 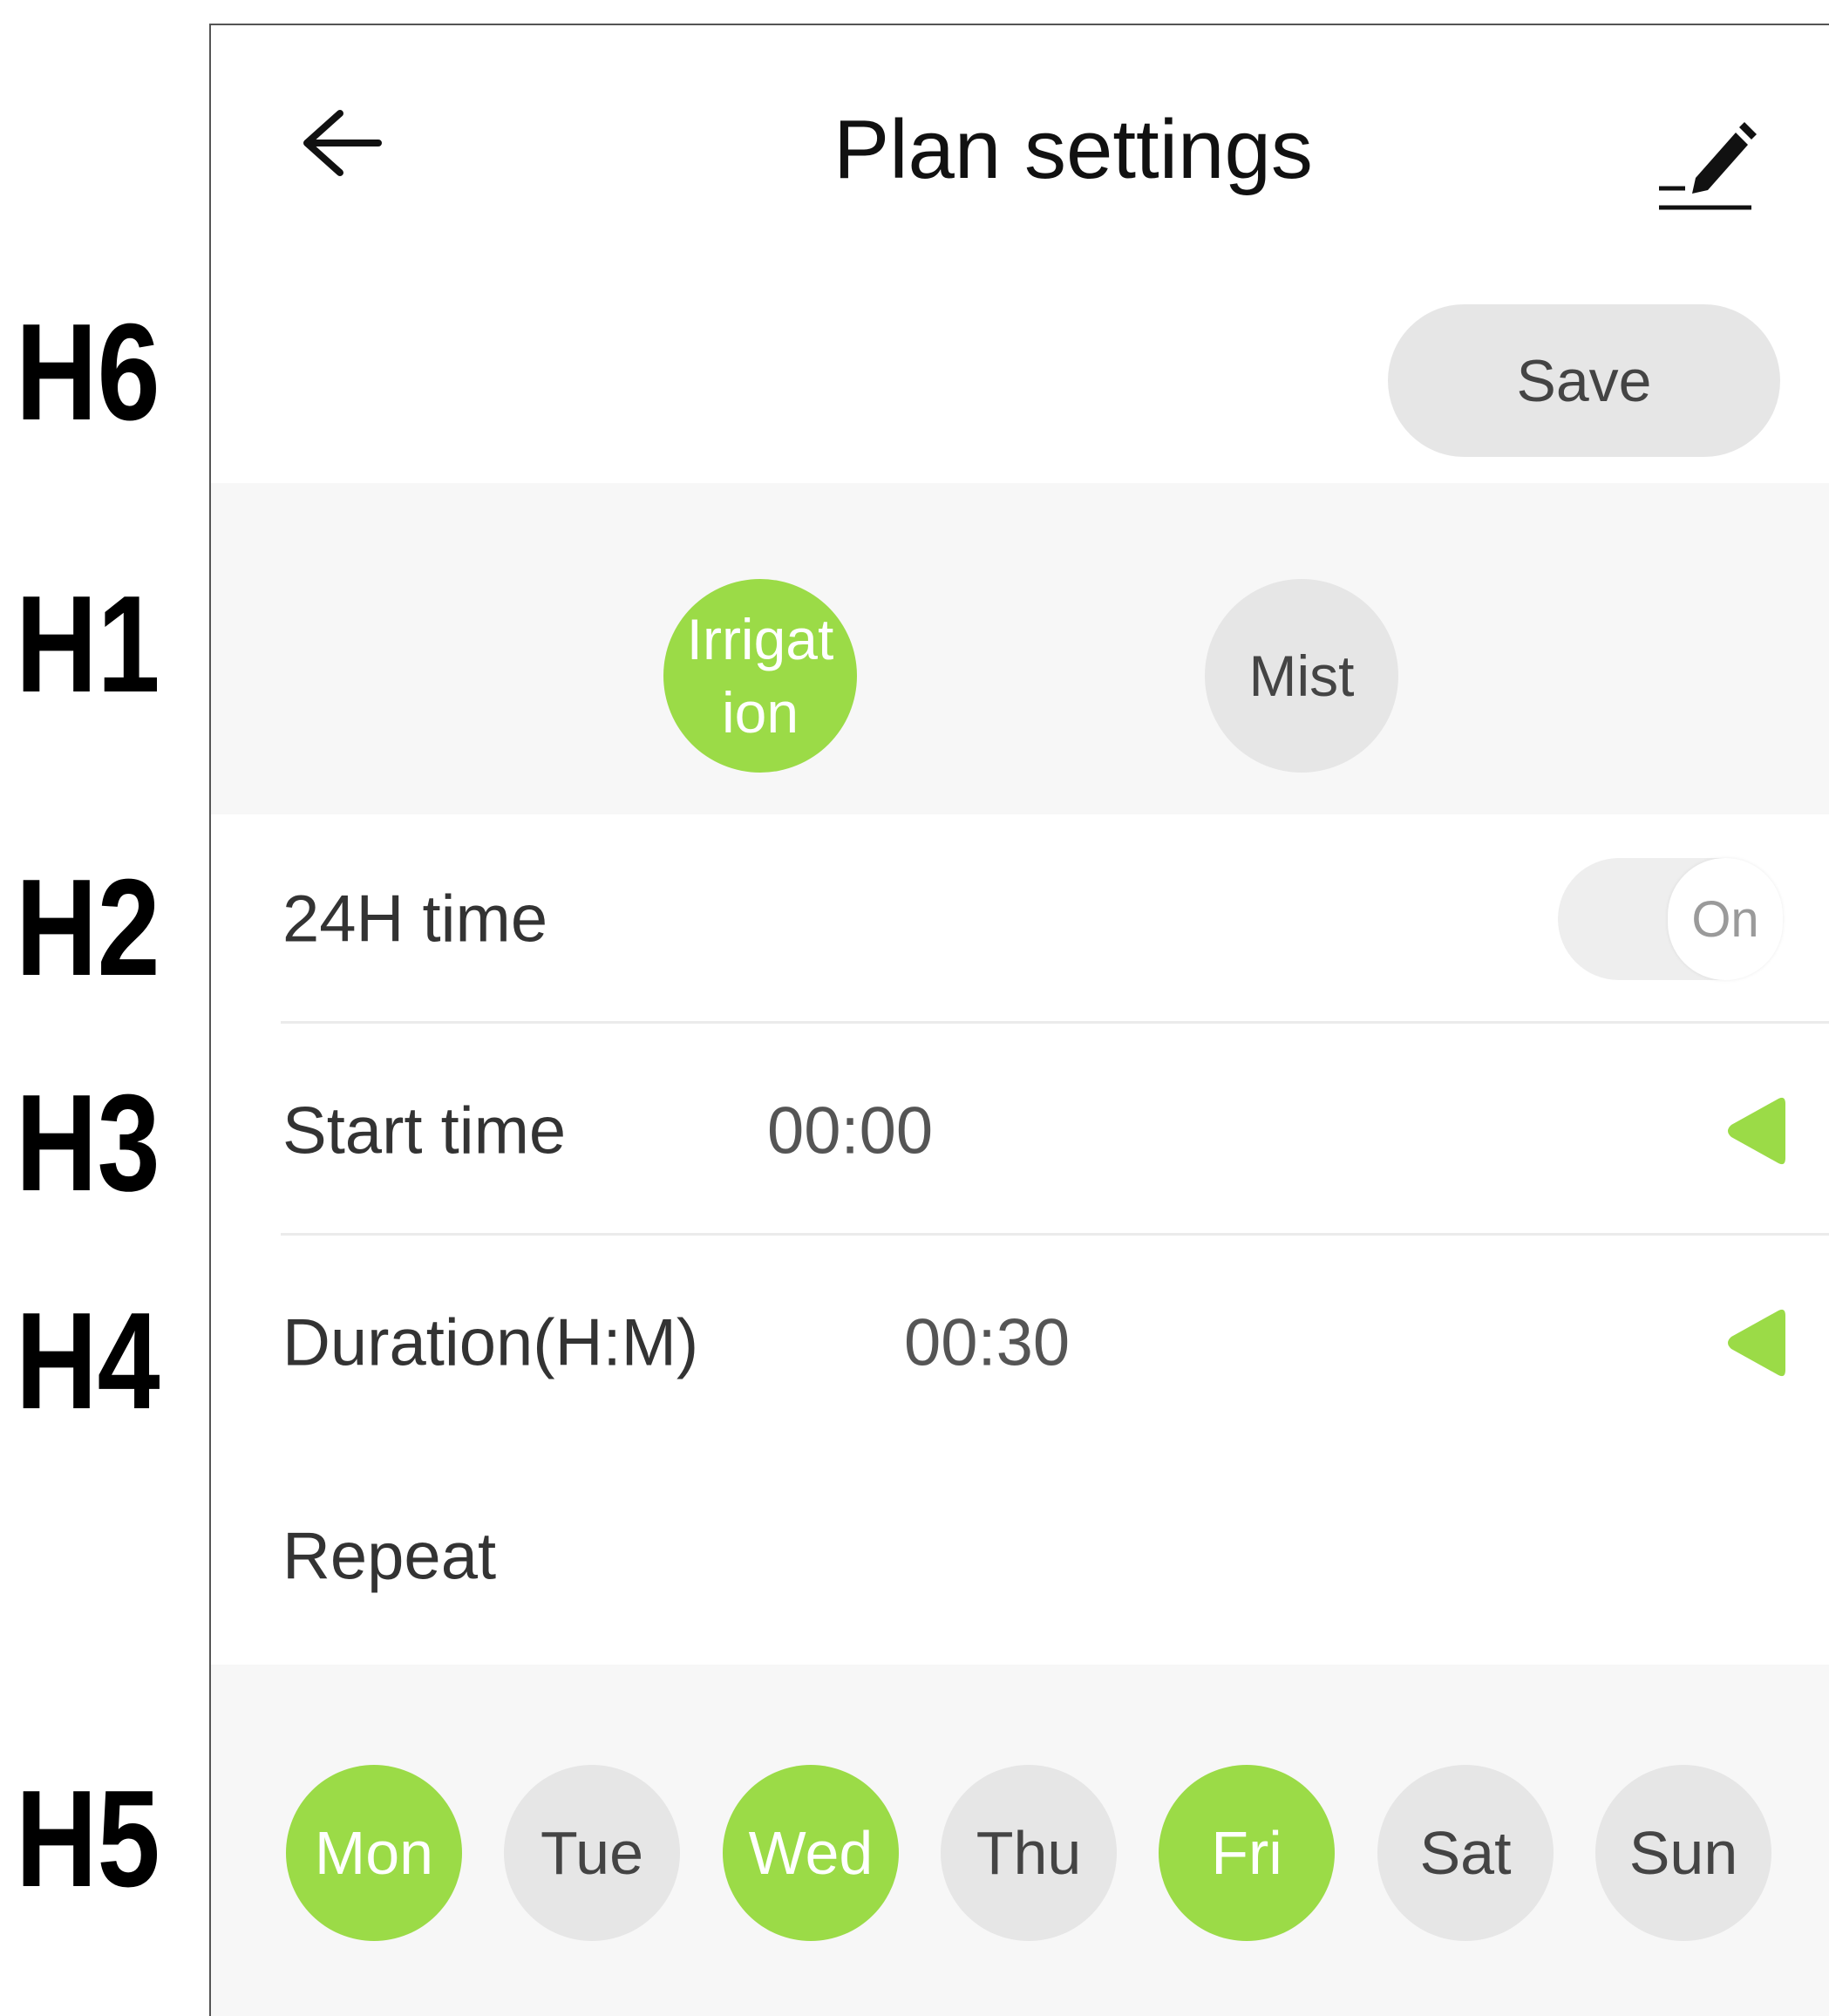 I want to click on repeat-row: Repeat, so click(x=1020, y=1556).